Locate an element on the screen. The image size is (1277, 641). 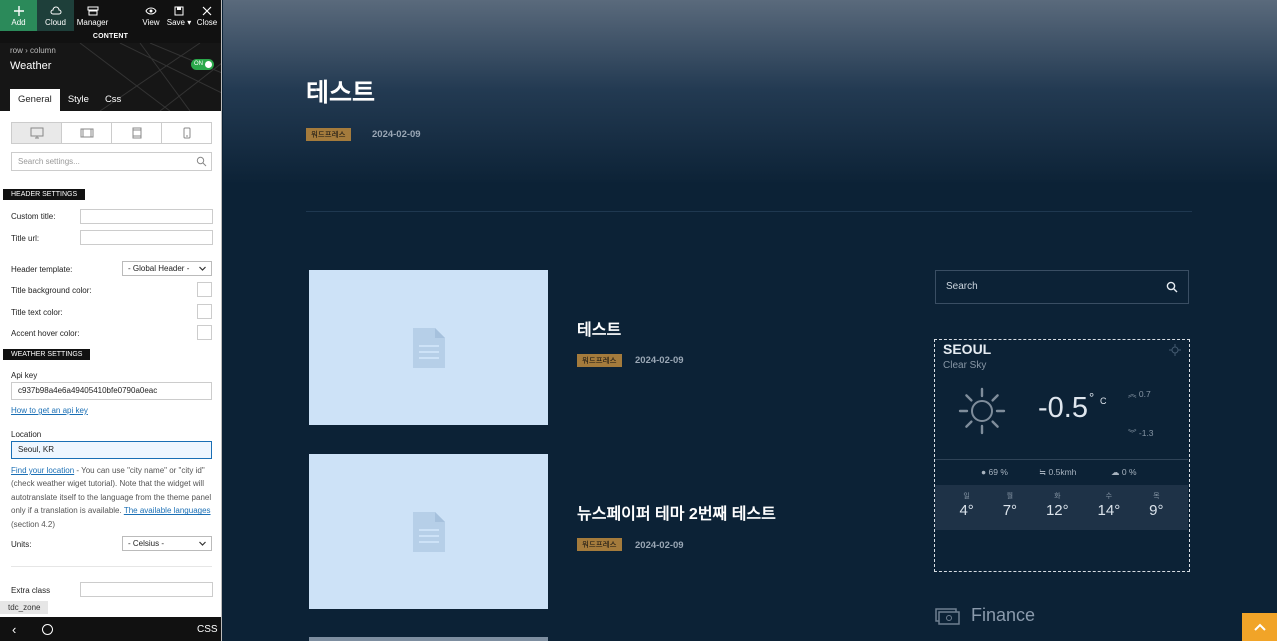
title-background-color-picker is located at coordinates (204, 289).